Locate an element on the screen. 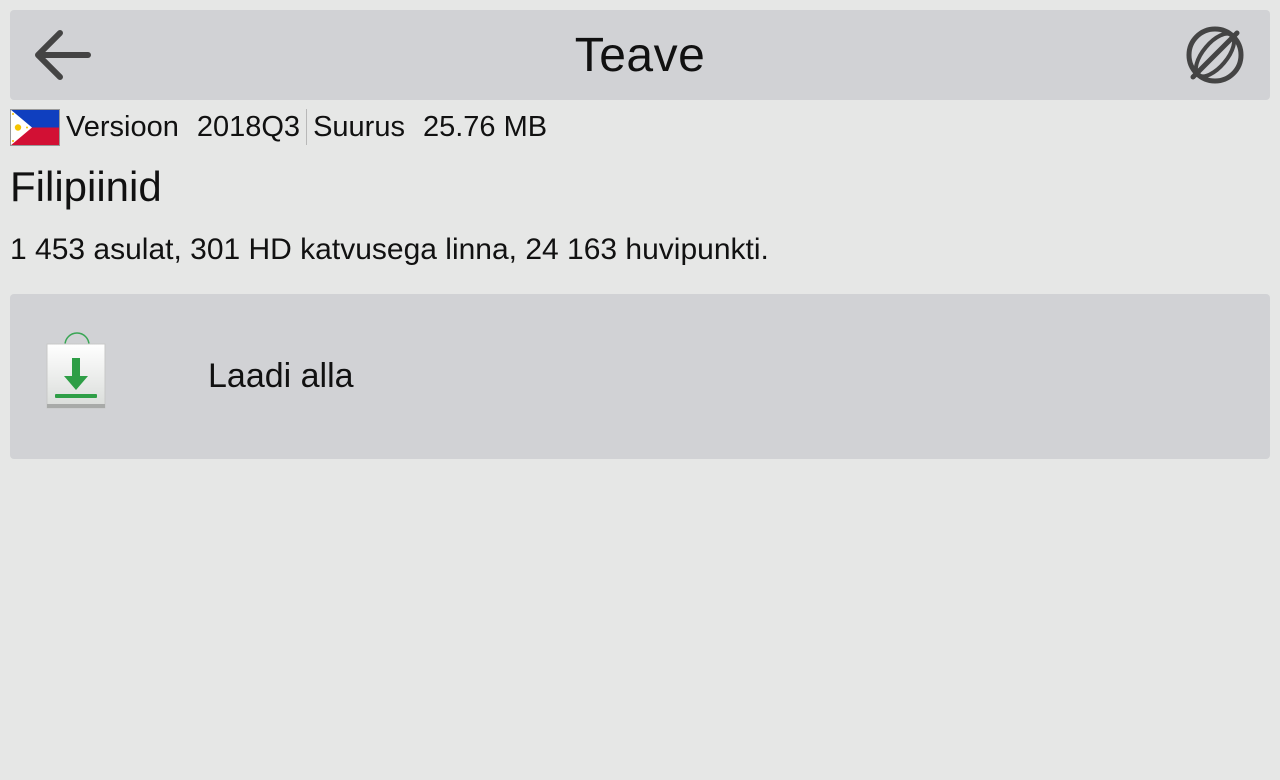  download-bag-icon is located at coordinates (76, 370).